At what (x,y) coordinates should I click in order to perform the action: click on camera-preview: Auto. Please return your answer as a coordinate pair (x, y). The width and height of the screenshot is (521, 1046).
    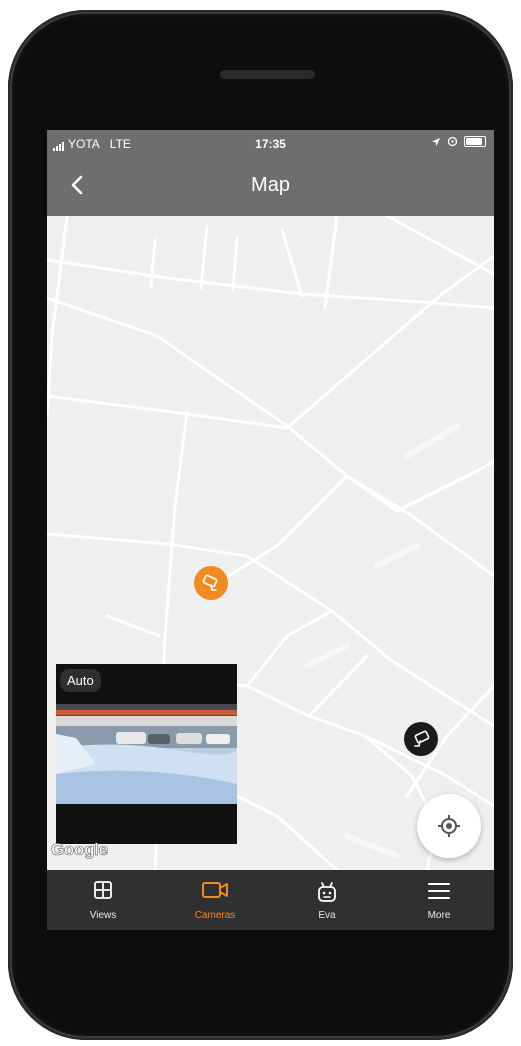
    Looking at the image, I should click on (146, 754).